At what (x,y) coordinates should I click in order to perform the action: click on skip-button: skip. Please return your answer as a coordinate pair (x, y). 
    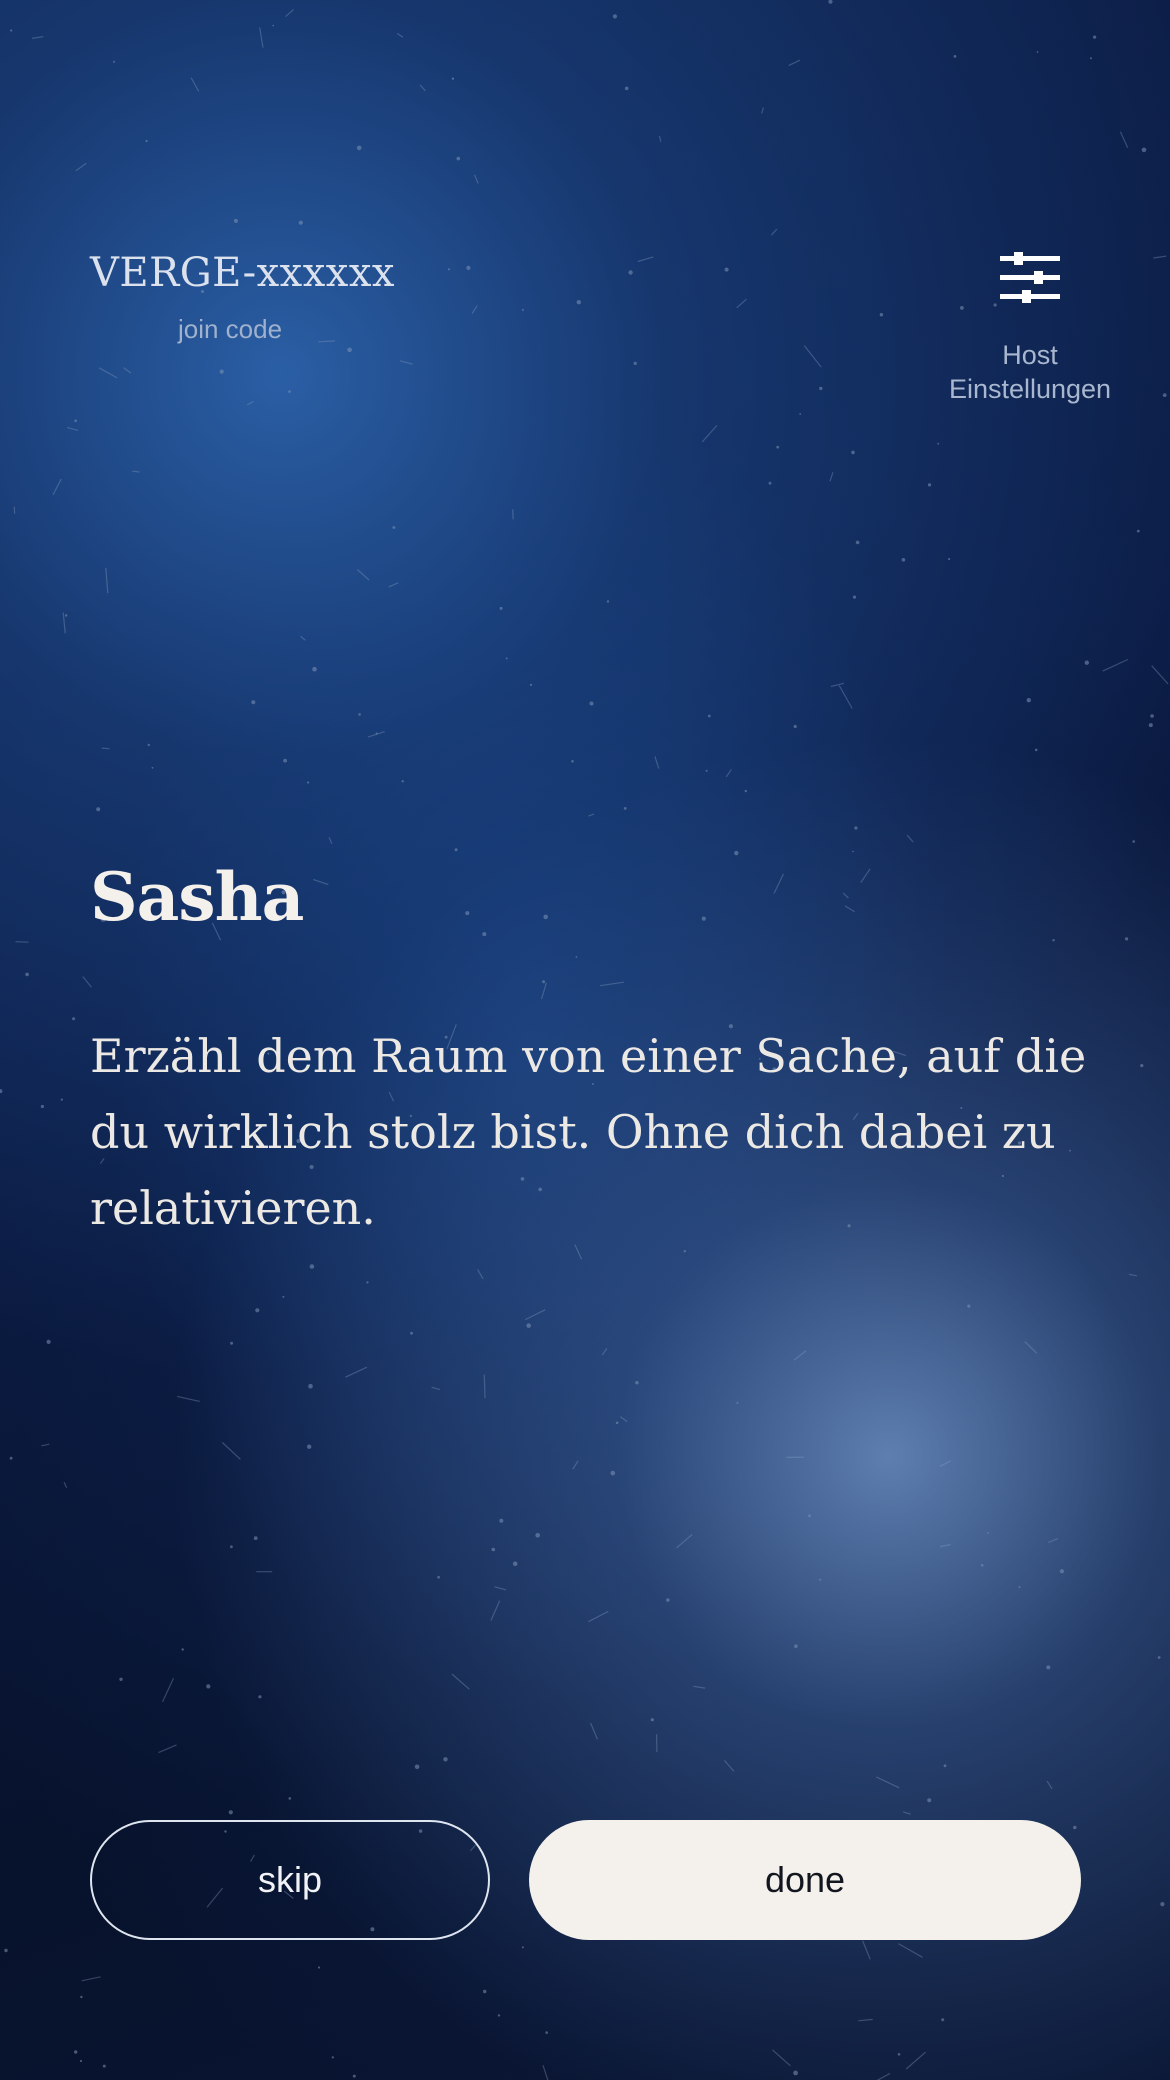
    Looking at the image, I should click on (290, 1880).